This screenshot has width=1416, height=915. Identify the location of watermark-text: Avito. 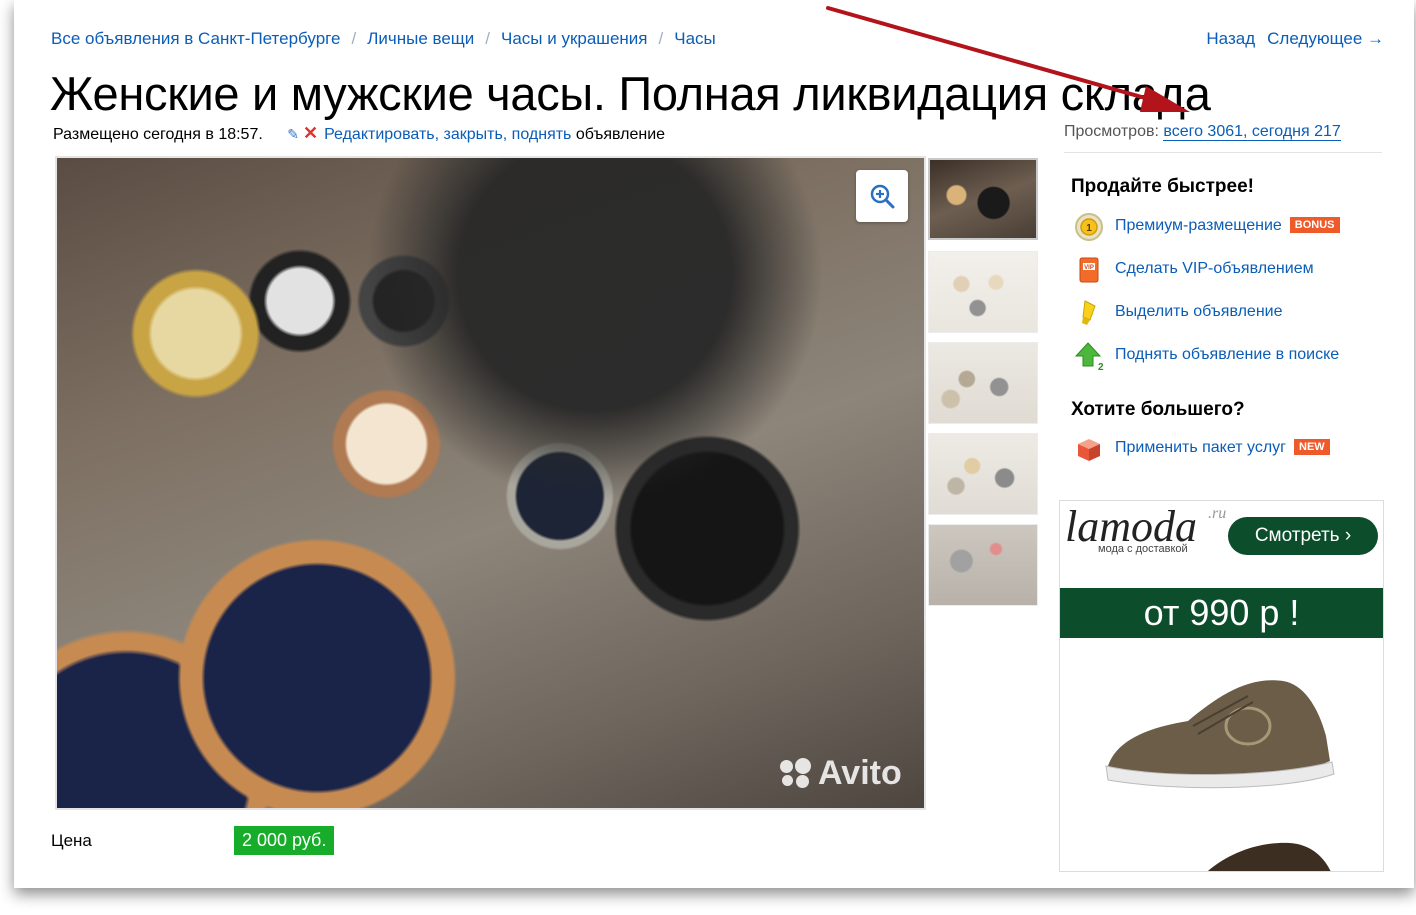
(860, 773).